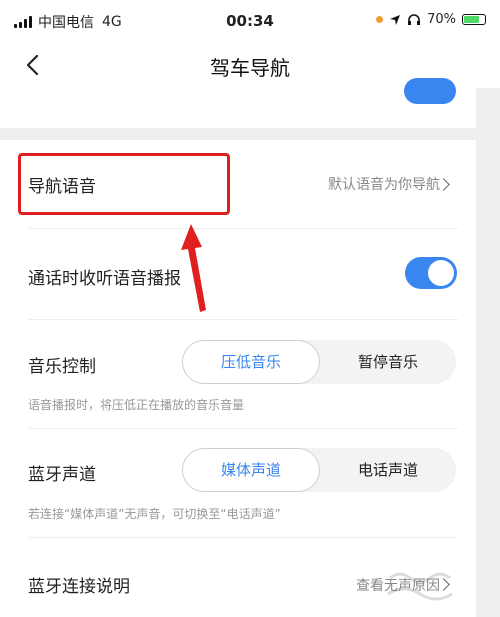  I want to click on bluetooth-channel-hint: 若连接“媒体声道”无声音，可切换至“电话声道”, so click(154, 514).